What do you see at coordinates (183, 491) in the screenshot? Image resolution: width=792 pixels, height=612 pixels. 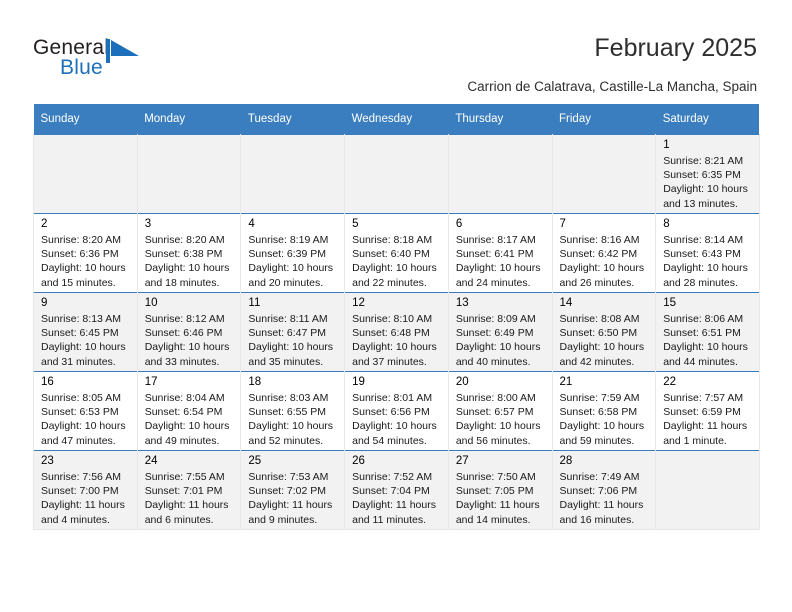 I see `sunset-text: Sunset: 7:01 PM` at bounding box center [183, 491].